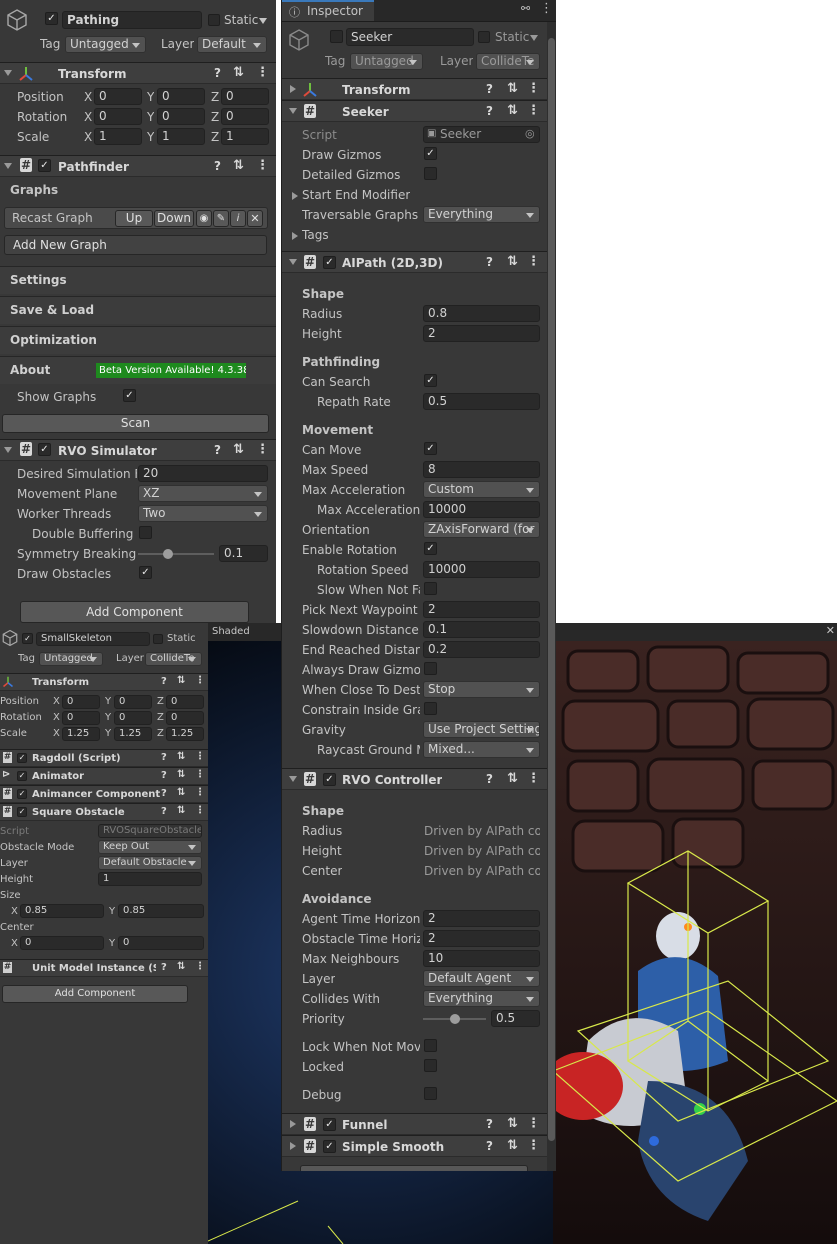 The height and width of the screenshot is (1244, 837). What do you see at coordinates (138, 310) in the screenshot?
I see `save-load-section: Save & Load` at bounding box center [138, 310].